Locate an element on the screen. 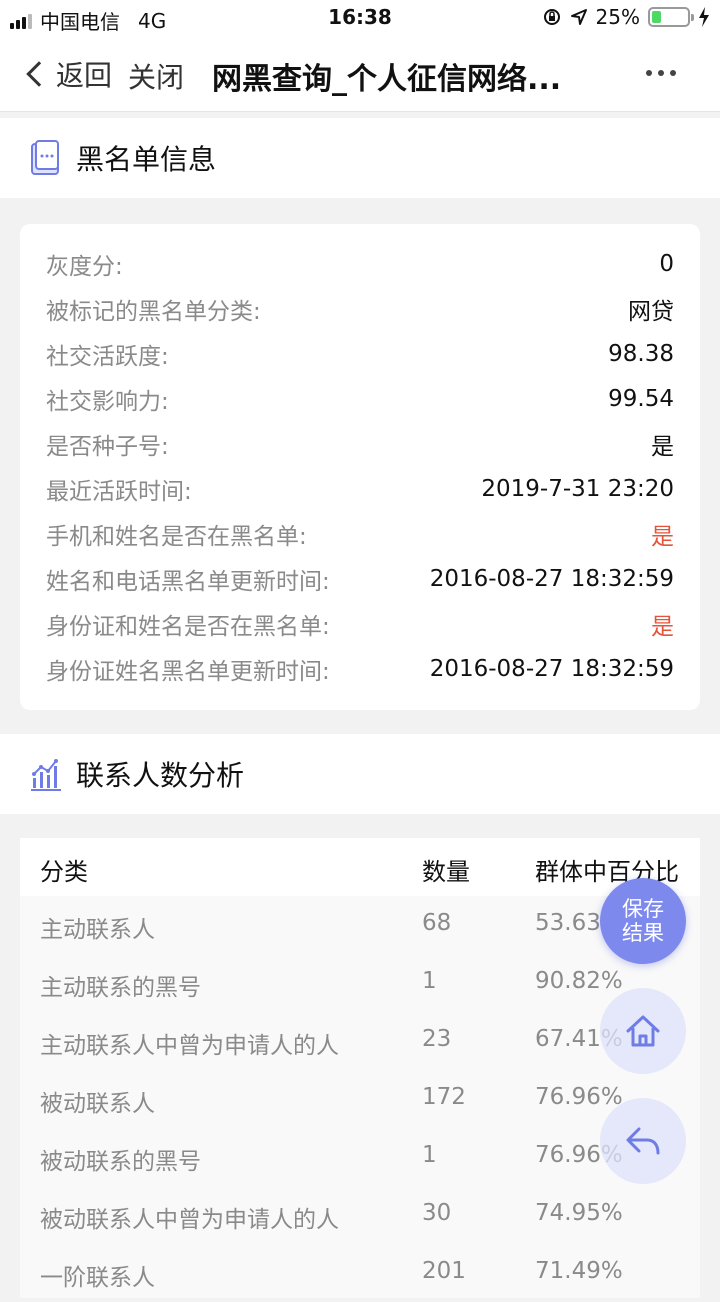  info-row-id-name-updated: 身份证姓名黑名单更新时间: 2016-08-27 18:32:59 is located at coordinates (360, 670).